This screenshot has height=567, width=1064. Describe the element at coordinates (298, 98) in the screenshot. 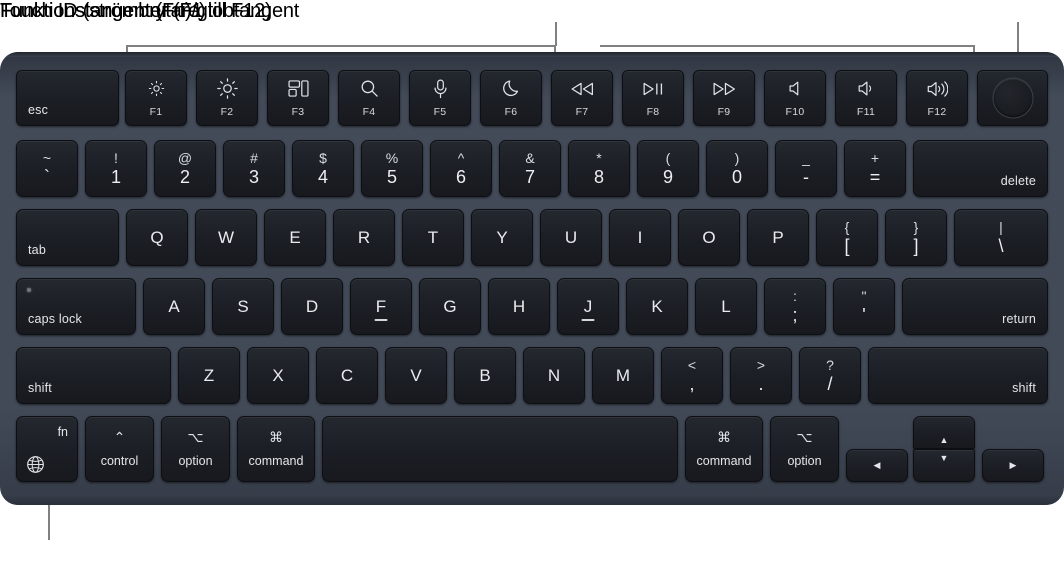

I see `key-f3-mission-control: F3` at that location.